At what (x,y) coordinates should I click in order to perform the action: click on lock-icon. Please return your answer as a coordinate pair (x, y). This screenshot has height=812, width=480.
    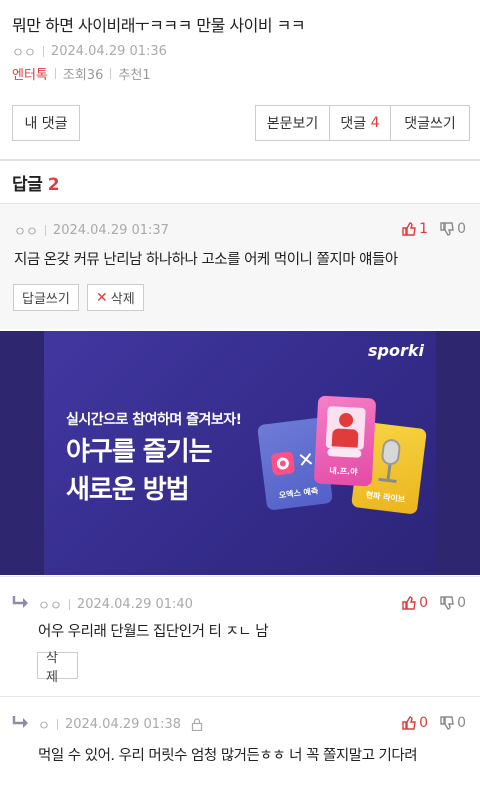
    Looking at the image, I should click on (197, 724).